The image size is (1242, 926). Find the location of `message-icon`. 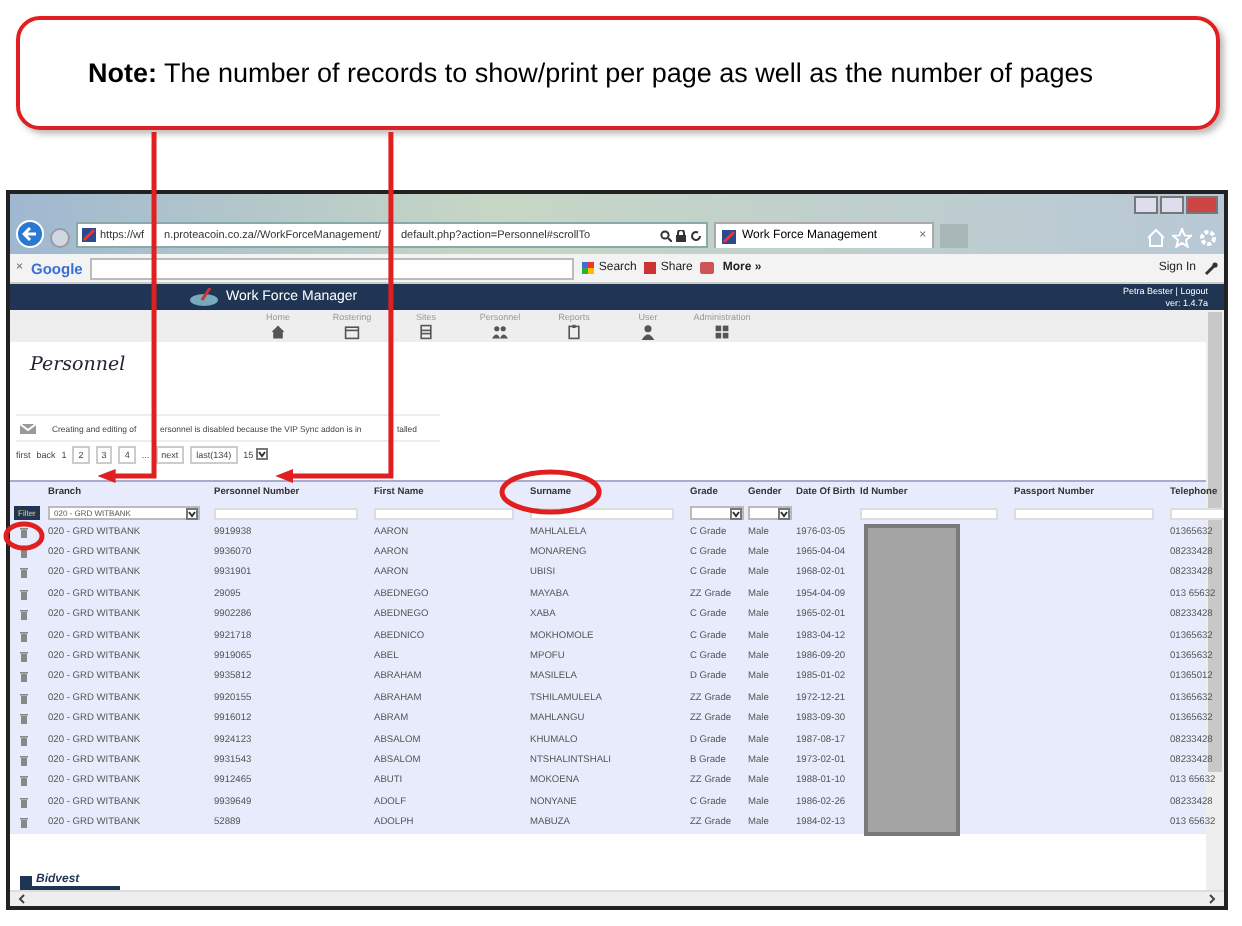

message-icon is located at coordinates (28, 428).